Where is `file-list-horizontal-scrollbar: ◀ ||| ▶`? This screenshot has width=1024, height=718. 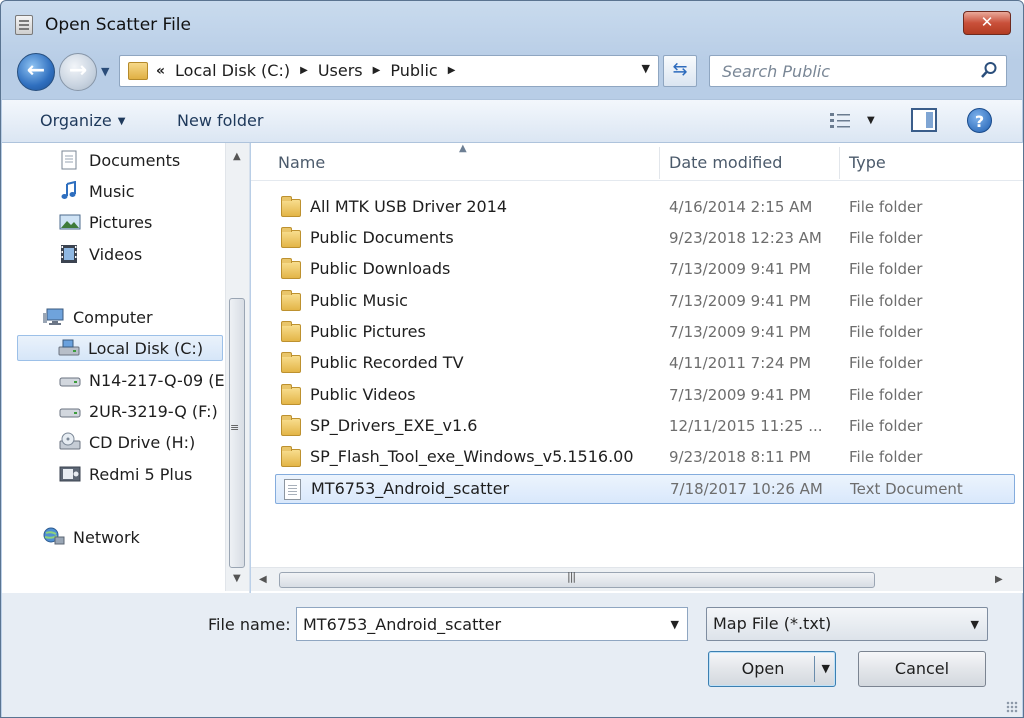 file-list-horizontal-scrollbar: ◀ ||| ▶ is located at coordinates (637, 579).